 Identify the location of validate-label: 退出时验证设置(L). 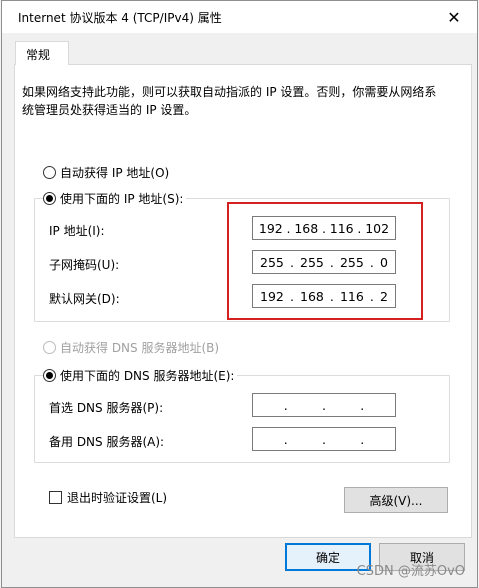
(117, 498).